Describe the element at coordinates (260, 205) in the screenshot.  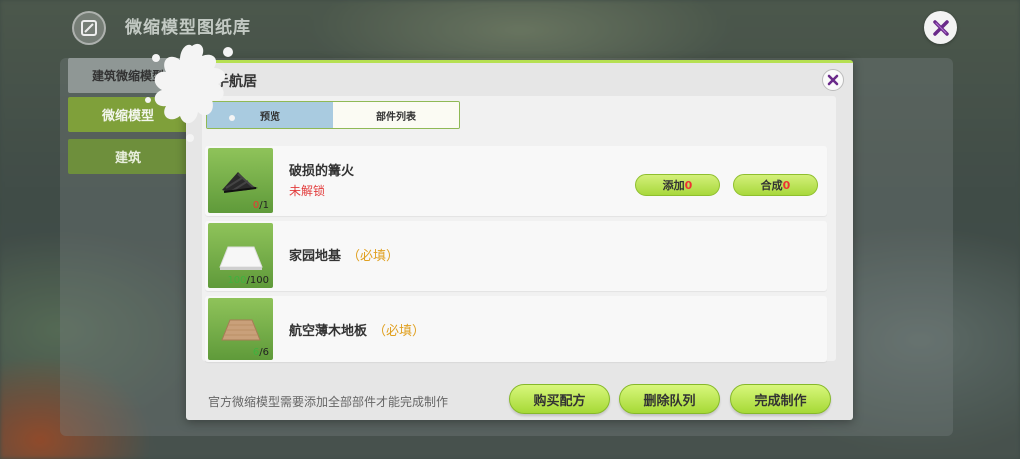
I see `part-count: 0/1` at that location.